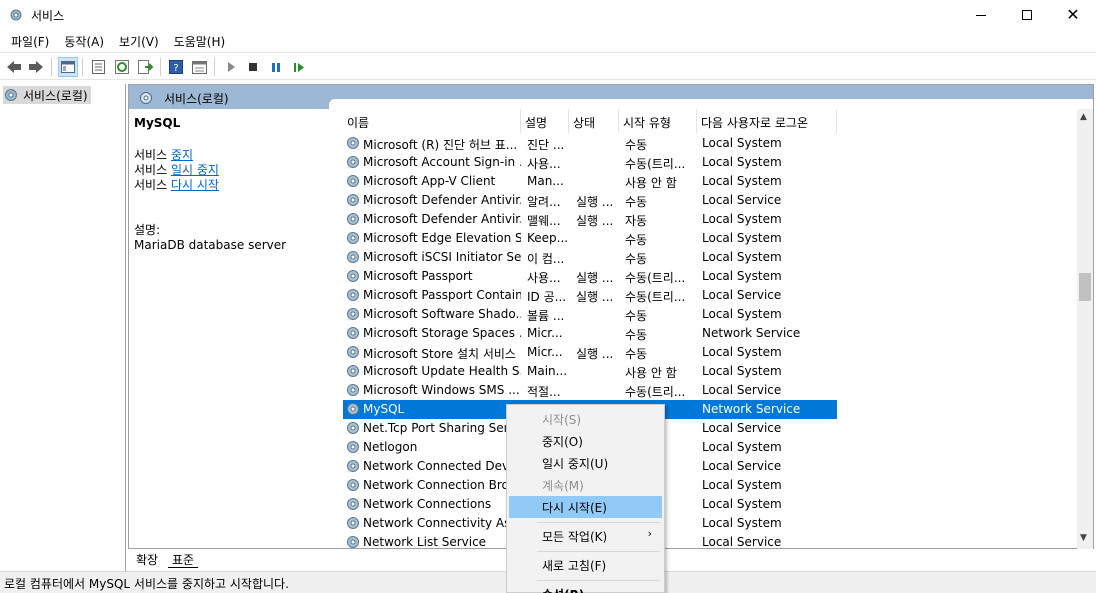 The width and height of the screenshot is (1096, 593). Describe the element at coordinates (195, 185) in the screenshot. I see `restart-link: 다시 시작` at that location.